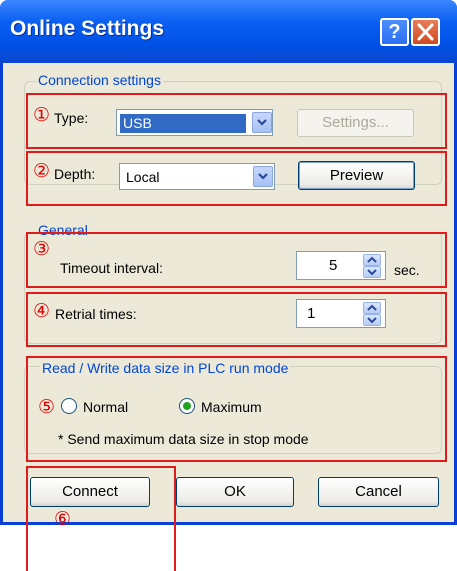 This screenshot has width=457, height=571. I want to click on annotation-line-6-left, so click(27, 518).